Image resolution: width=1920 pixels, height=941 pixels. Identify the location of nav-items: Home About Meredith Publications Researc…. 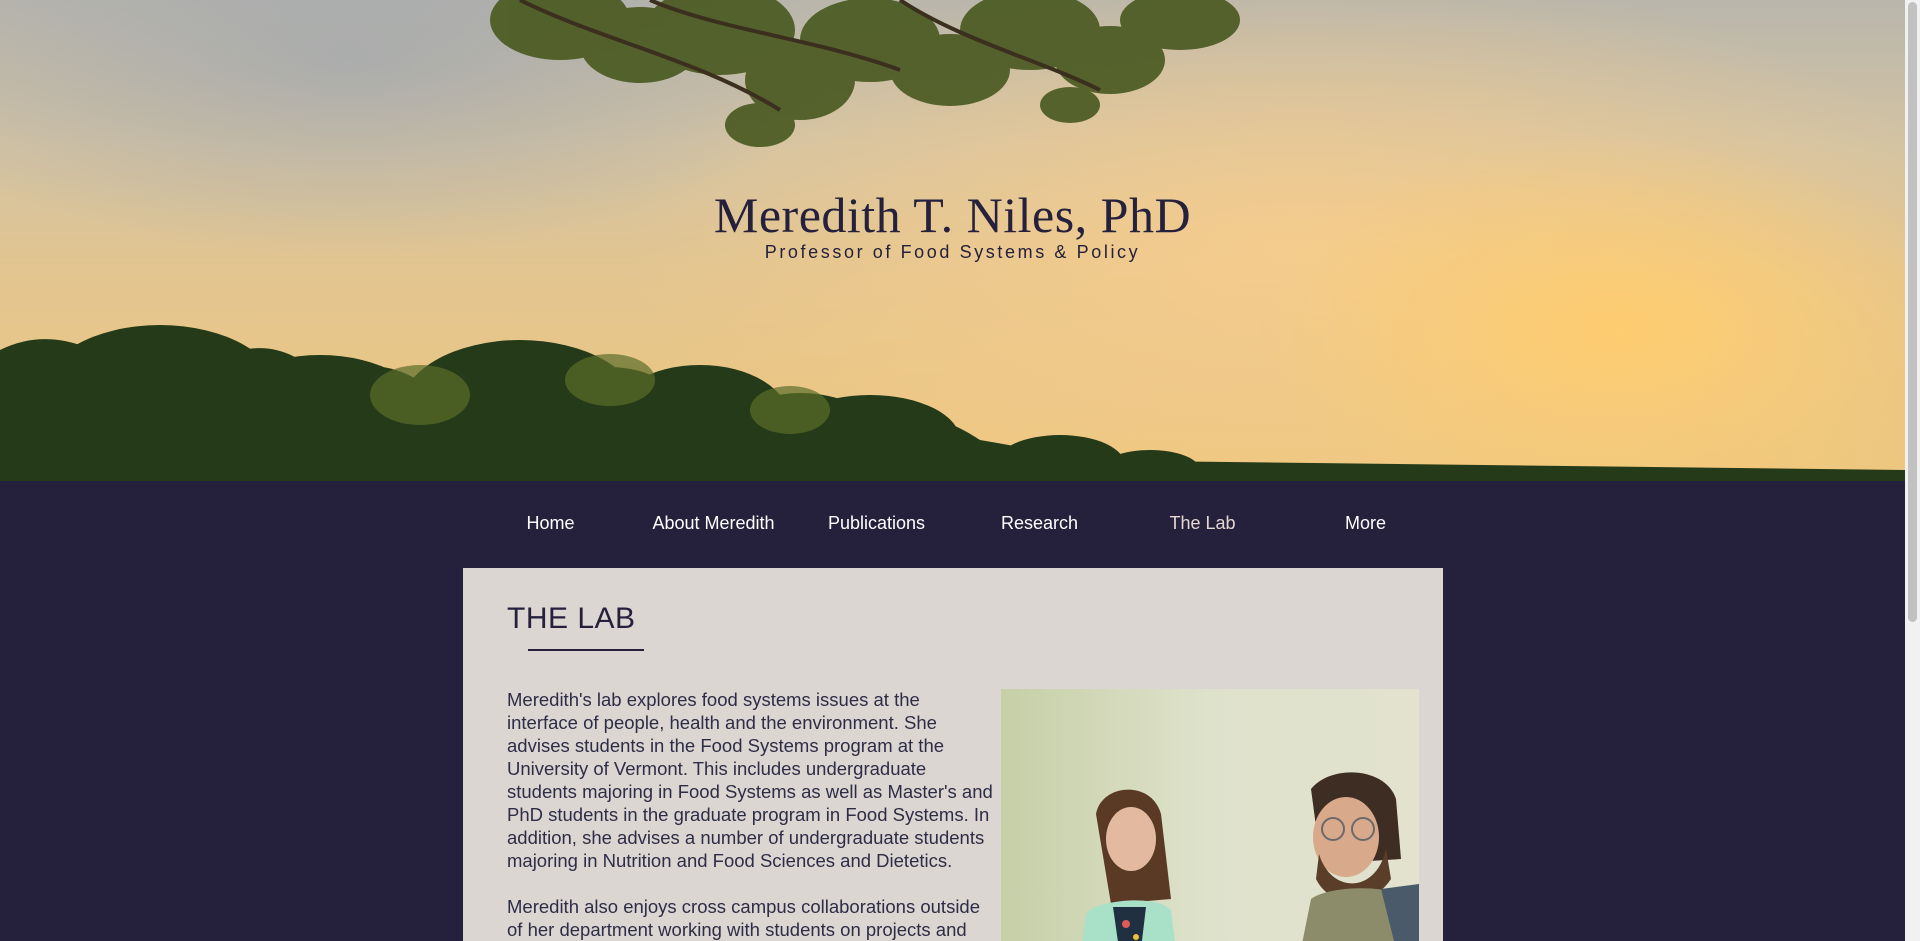
(959, 524).